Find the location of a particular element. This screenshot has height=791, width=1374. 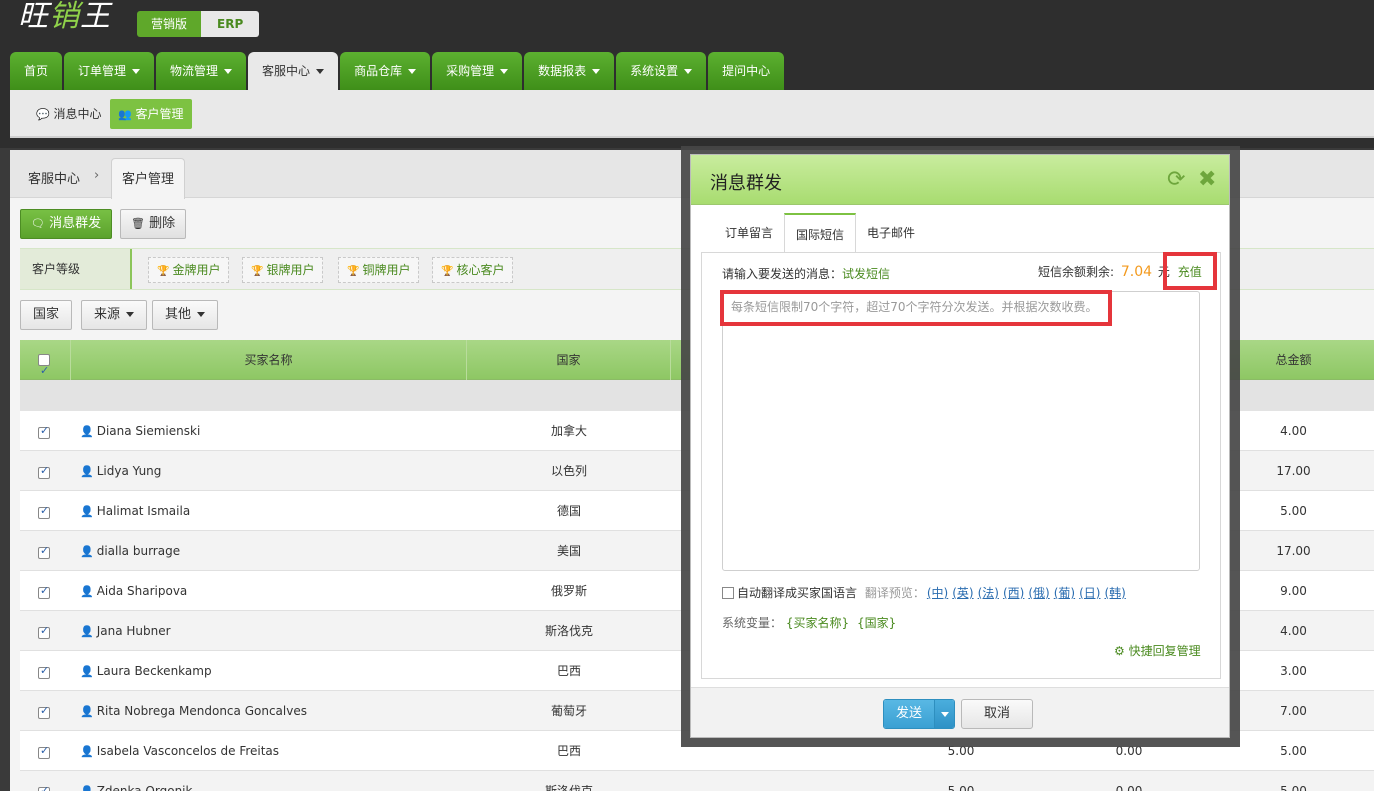

message-prompt-label: 请输入要发送的消息： is located at coordinates (782, 274).